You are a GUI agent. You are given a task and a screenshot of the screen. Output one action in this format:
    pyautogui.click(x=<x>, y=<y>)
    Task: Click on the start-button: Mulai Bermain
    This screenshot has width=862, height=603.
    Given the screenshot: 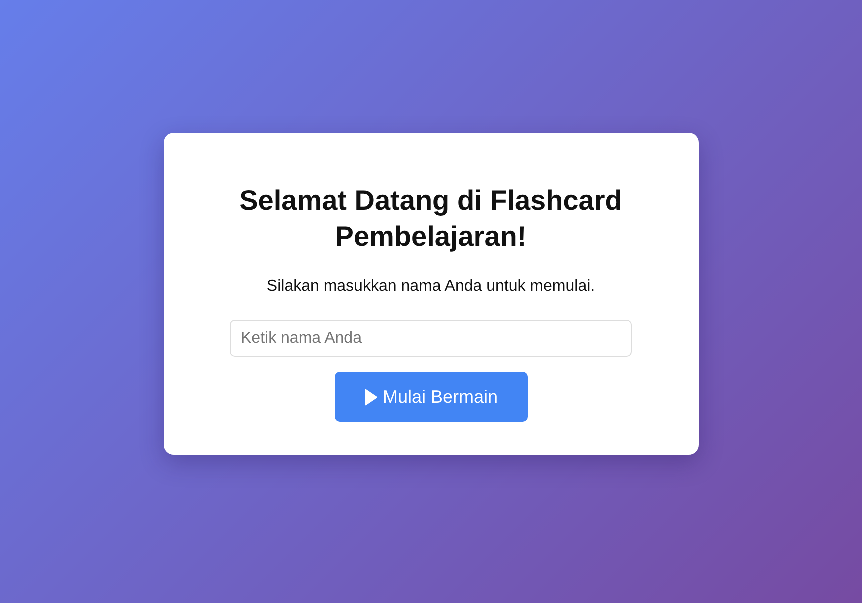 What is the action you would take?
    pyautogui.click(x=431, y=397)
    